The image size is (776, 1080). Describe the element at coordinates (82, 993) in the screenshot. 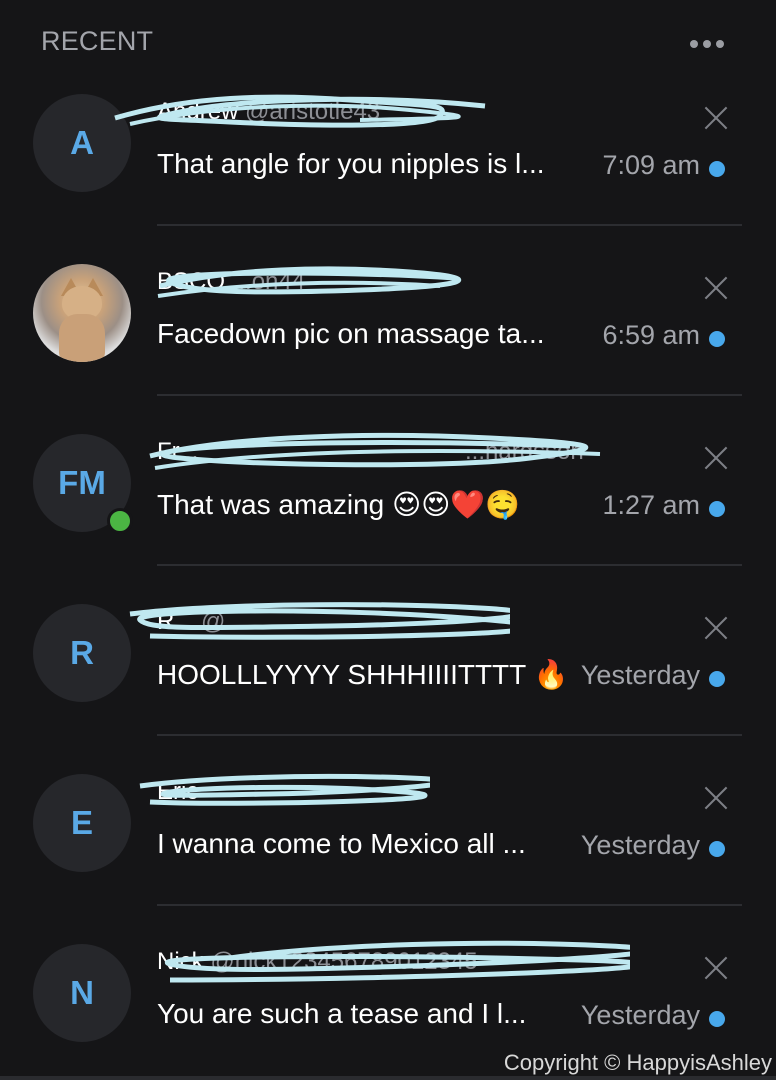

I see `avatar: N` at that location.